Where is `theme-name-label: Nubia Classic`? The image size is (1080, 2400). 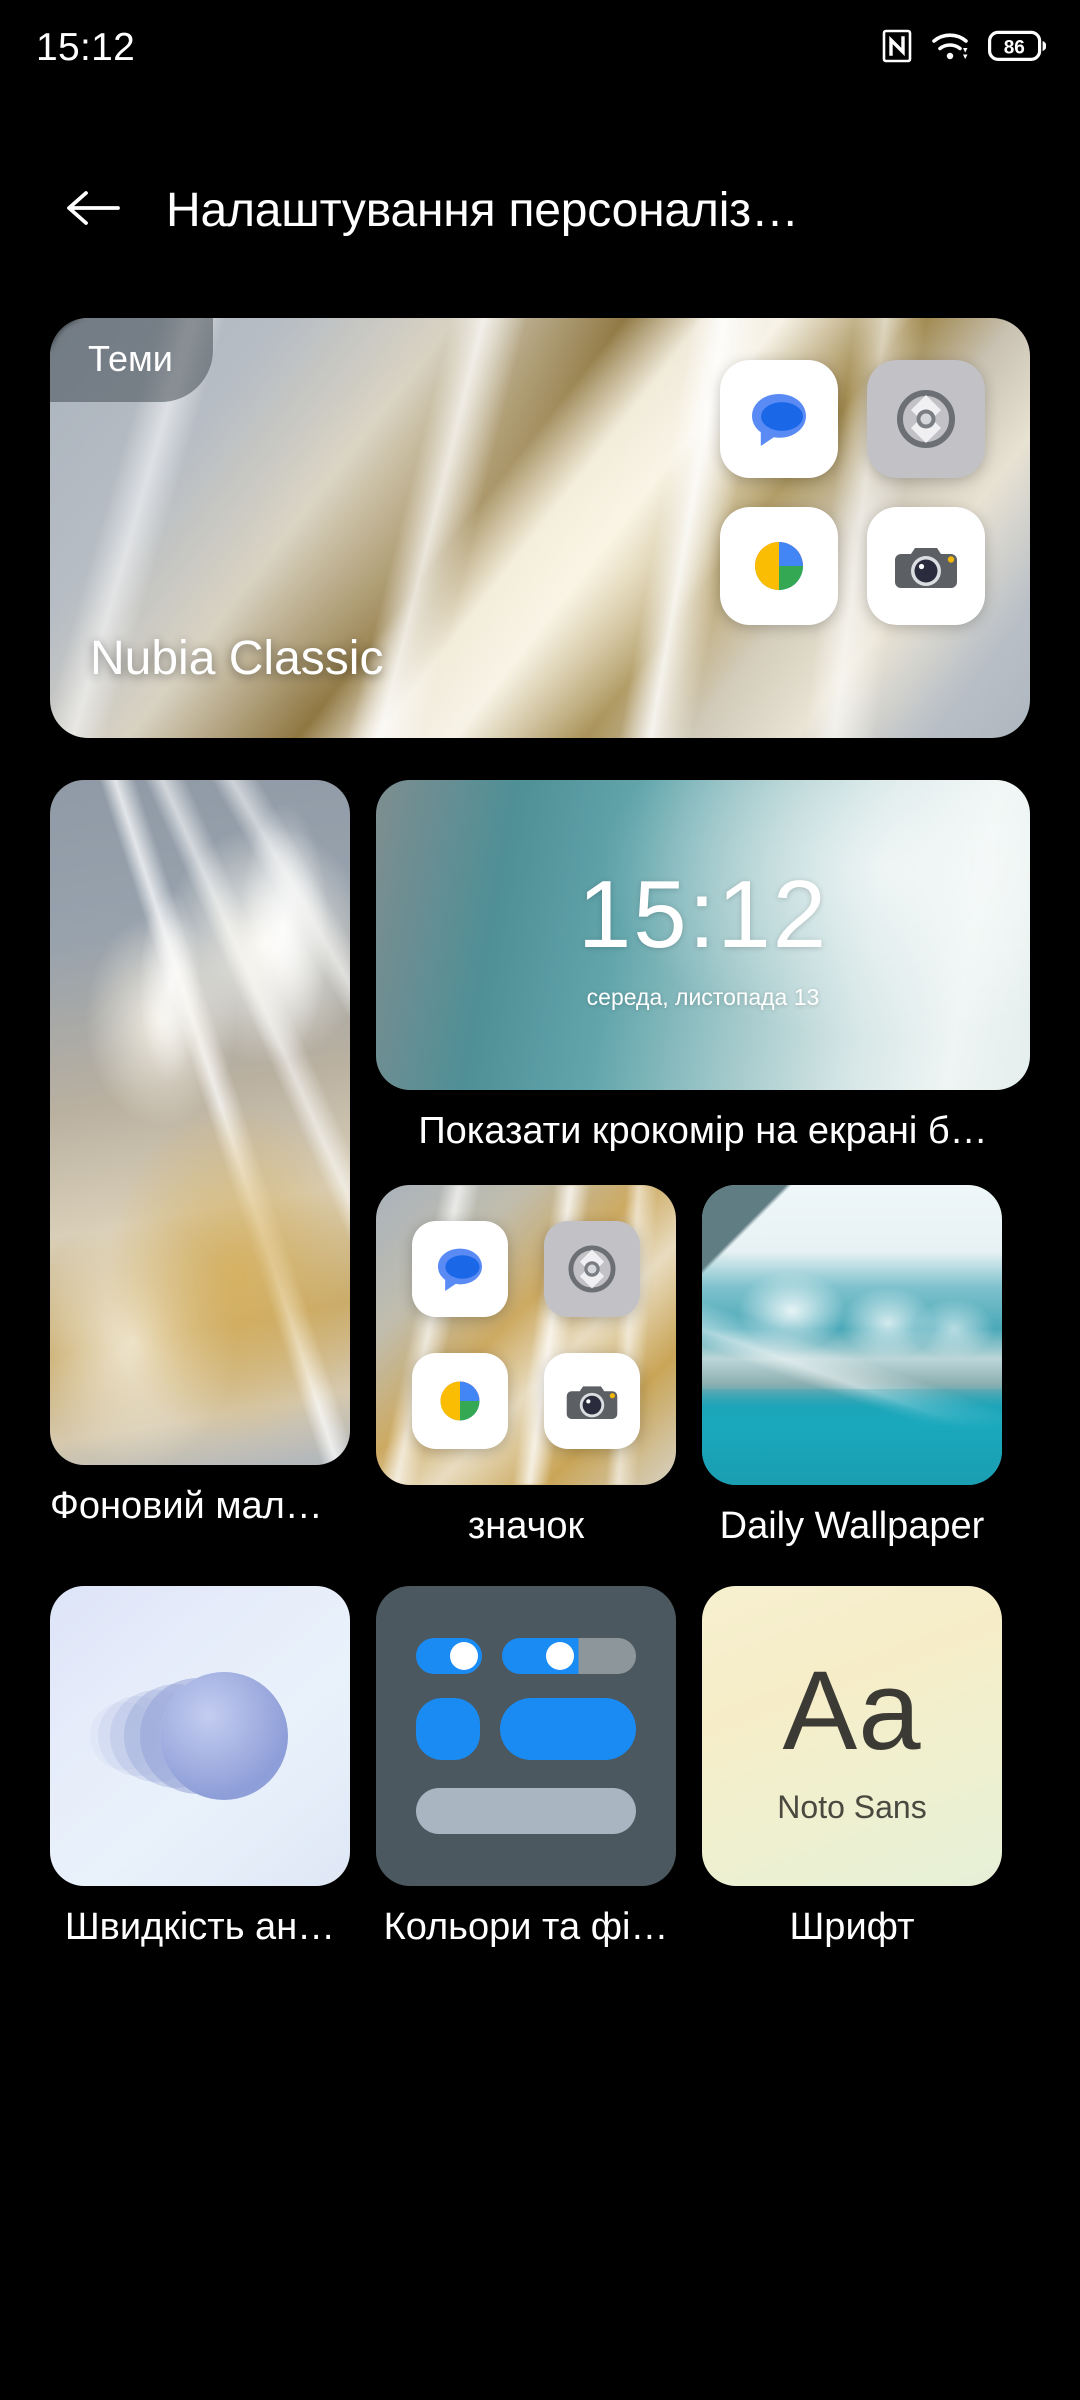 theme-name-label: Nubia Classic is located at coordinates (237, 658).